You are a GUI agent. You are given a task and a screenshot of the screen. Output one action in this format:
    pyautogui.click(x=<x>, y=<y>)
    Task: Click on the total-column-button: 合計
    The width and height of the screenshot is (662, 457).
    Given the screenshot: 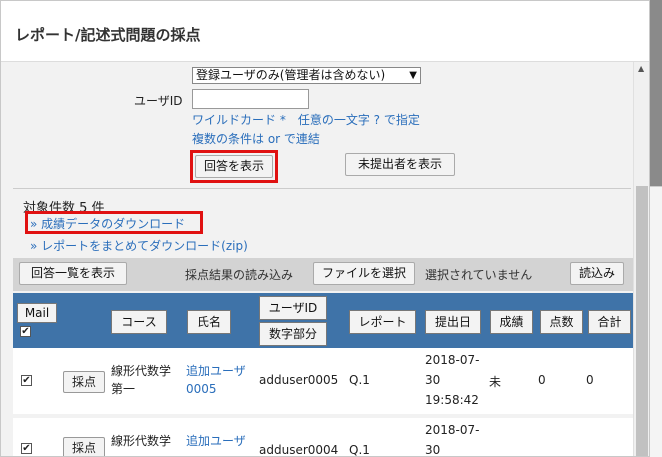 What is the action you would take?
    pyautogui.click(x=609, y=322)
    